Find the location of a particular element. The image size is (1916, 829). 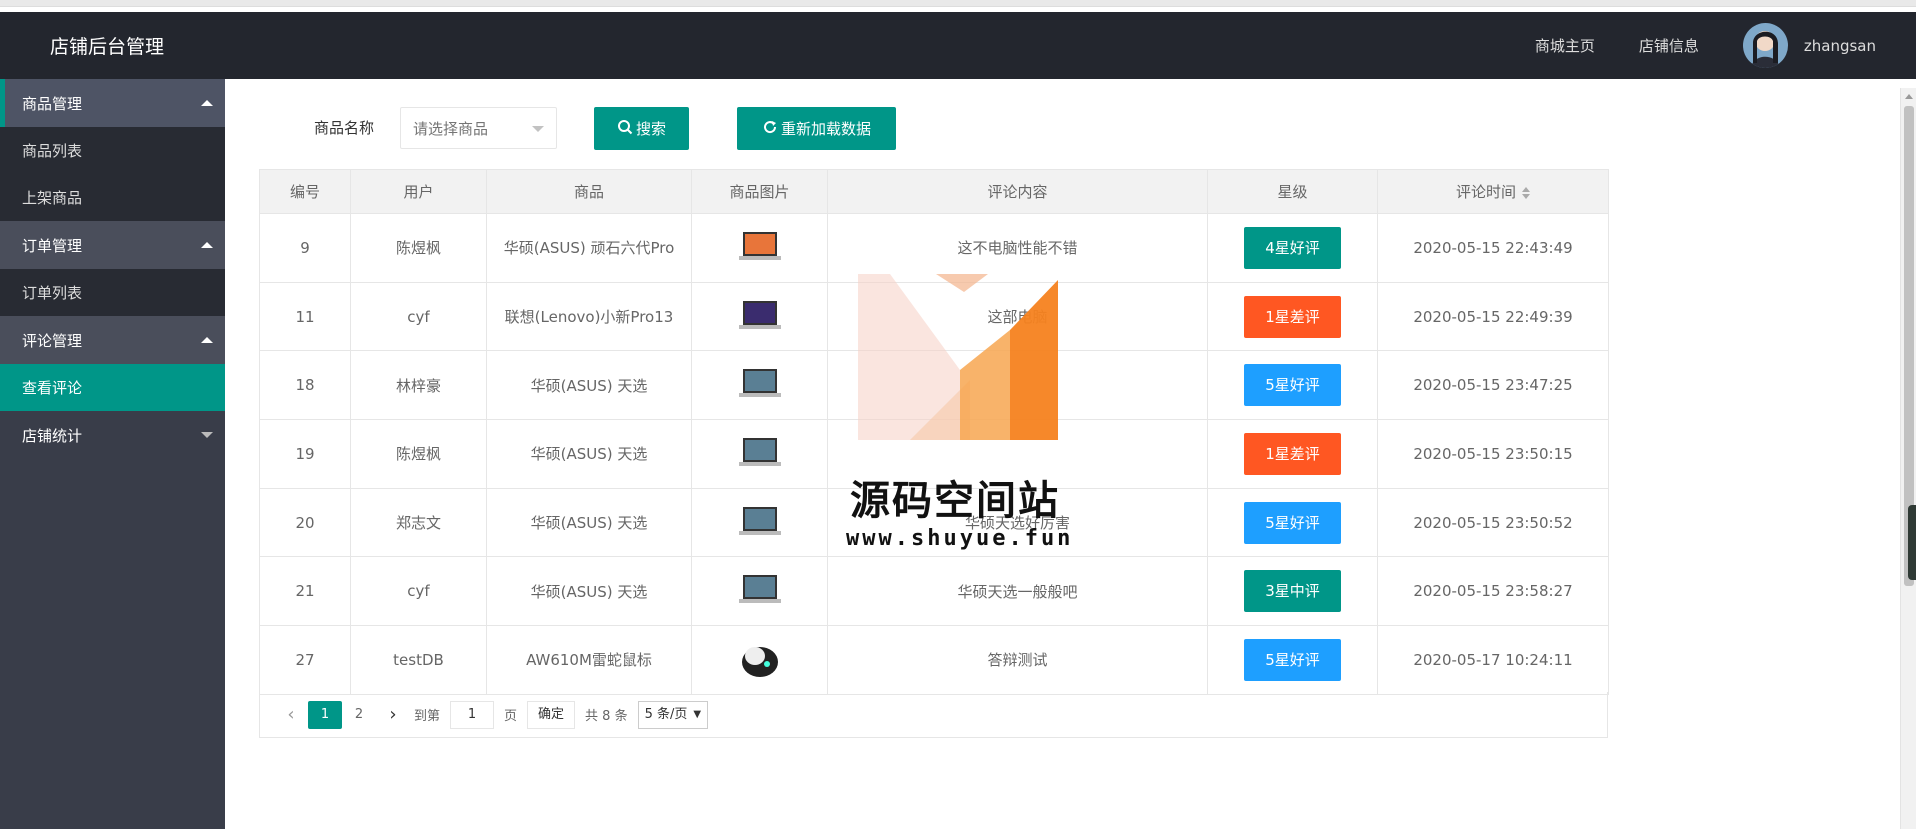

rating-badge: 4星好评 is located at coordinates (1292, 247).